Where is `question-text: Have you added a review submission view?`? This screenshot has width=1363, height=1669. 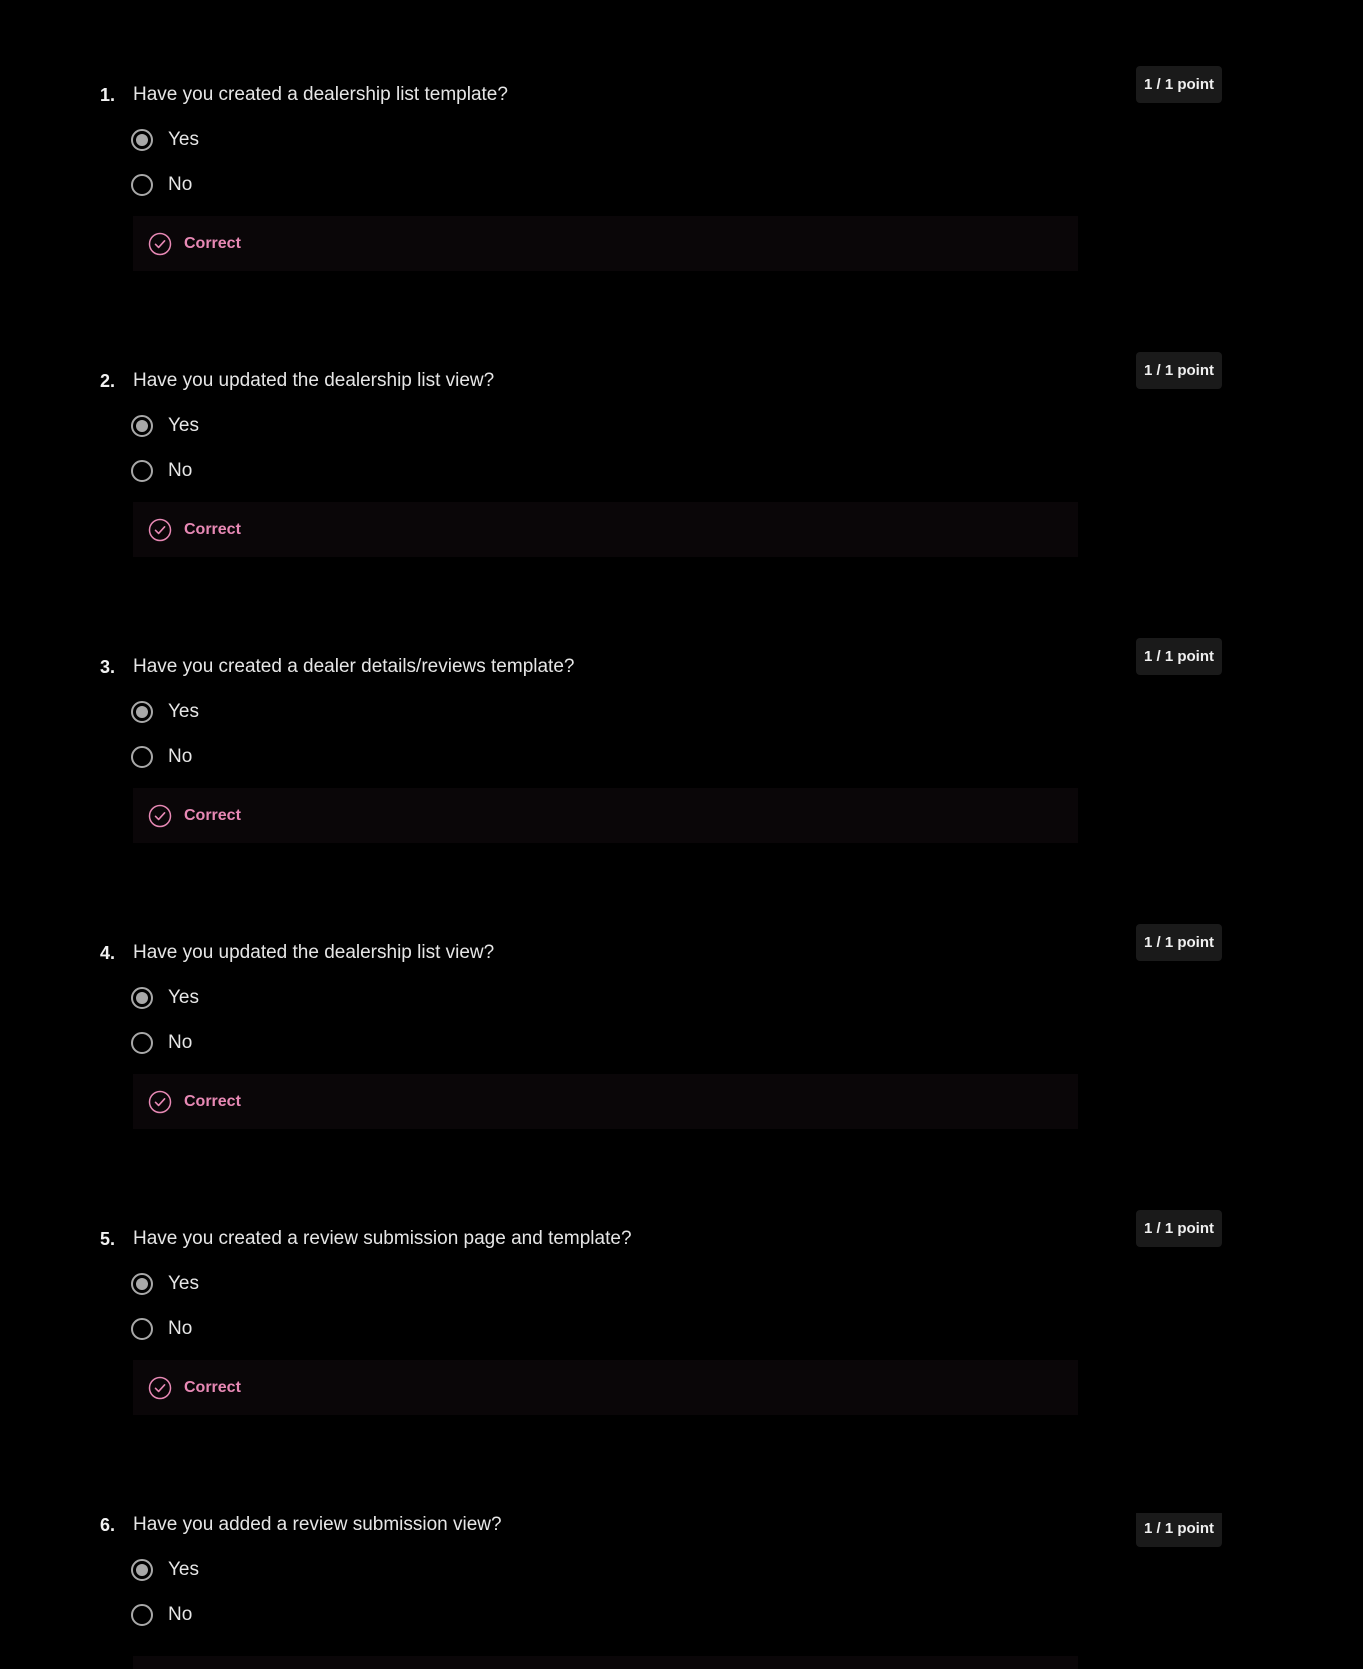
question-text: Have you added a review submission view? is located at coordinates (317, 1524).